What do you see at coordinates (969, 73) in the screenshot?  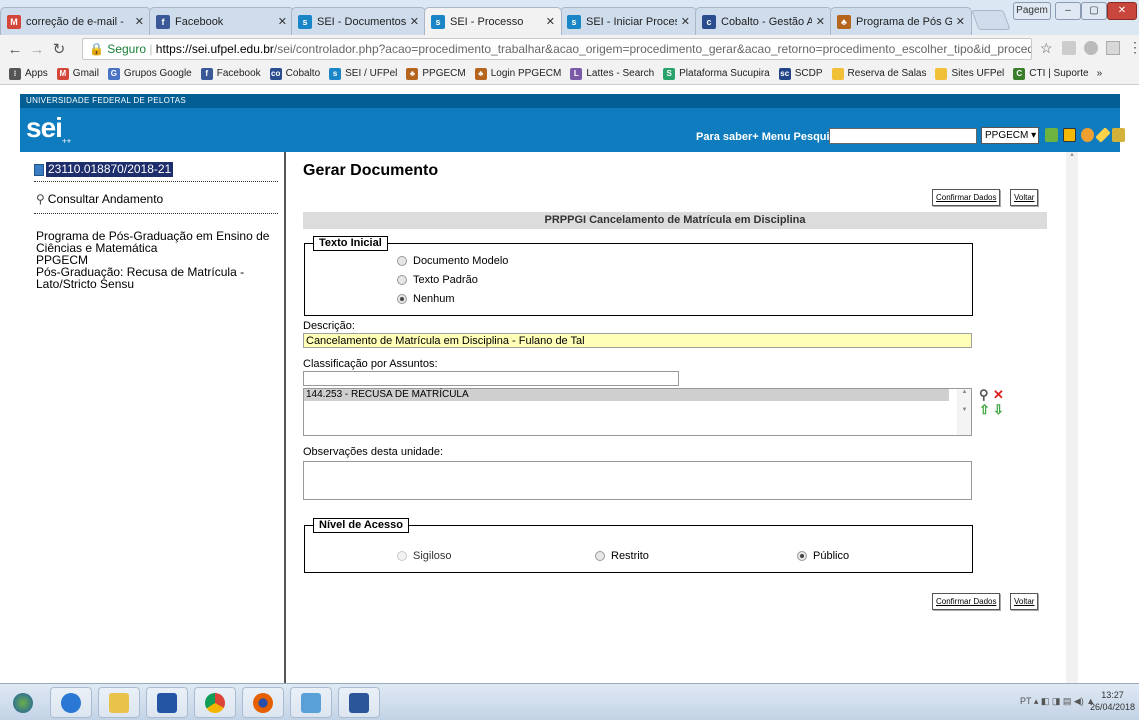 I see `bookmark-item: Sites UFPel` at bounding box center [969, 73].